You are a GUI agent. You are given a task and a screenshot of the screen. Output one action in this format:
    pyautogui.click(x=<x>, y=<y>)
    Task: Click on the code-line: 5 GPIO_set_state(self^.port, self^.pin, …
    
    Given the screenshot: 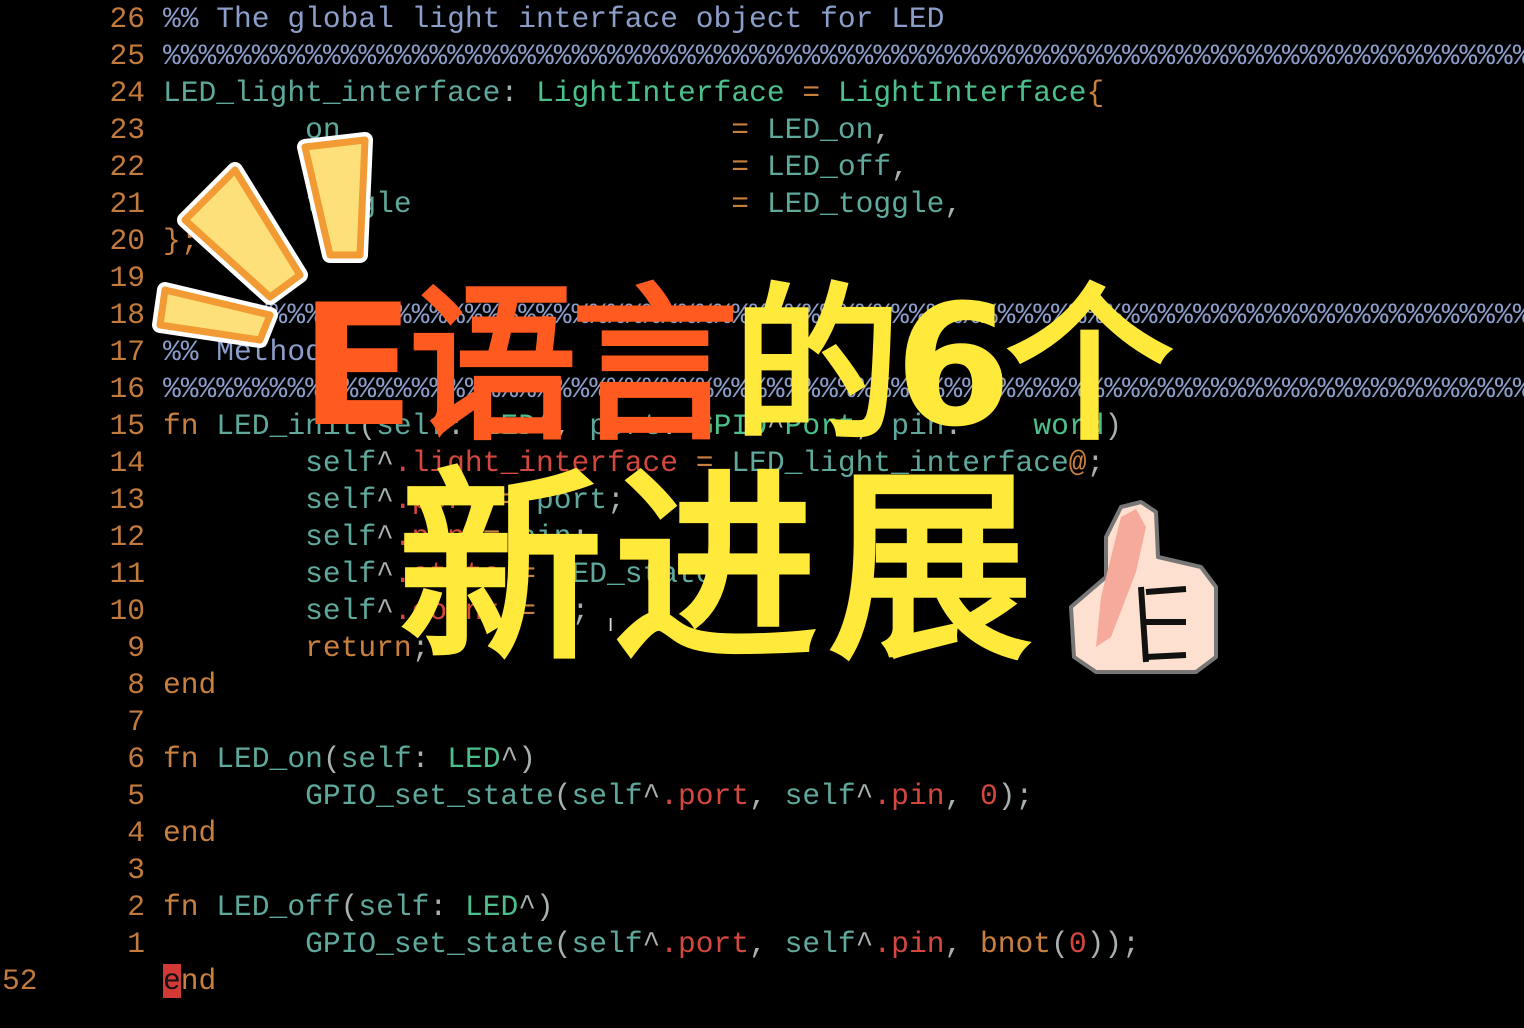 What is the action you would take?
    pyautogui.click(x=762, y=796)
    